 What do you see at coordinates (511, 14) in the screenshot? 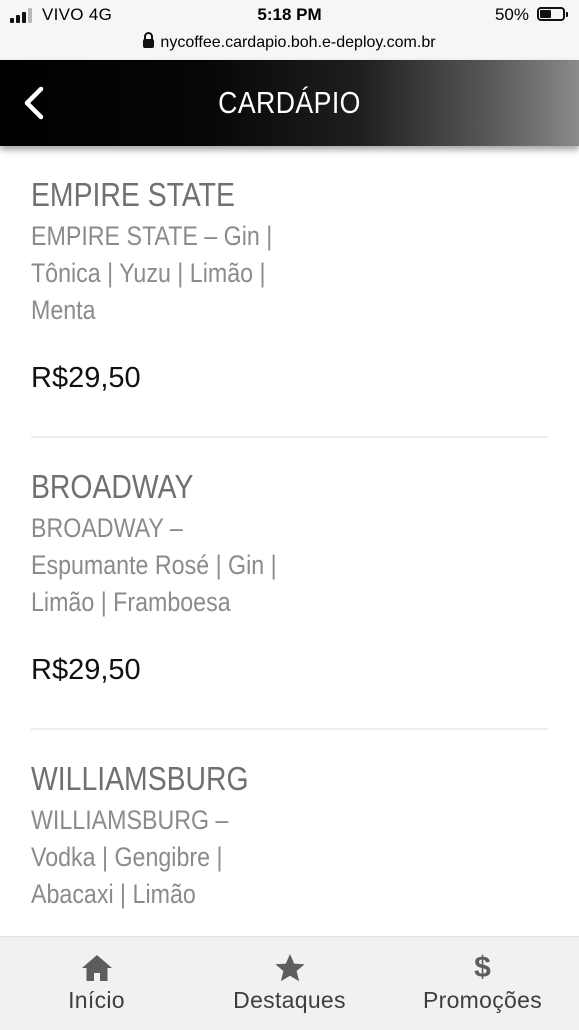
I see `battery-percentage: 50%` at bounding box center [511, 14].